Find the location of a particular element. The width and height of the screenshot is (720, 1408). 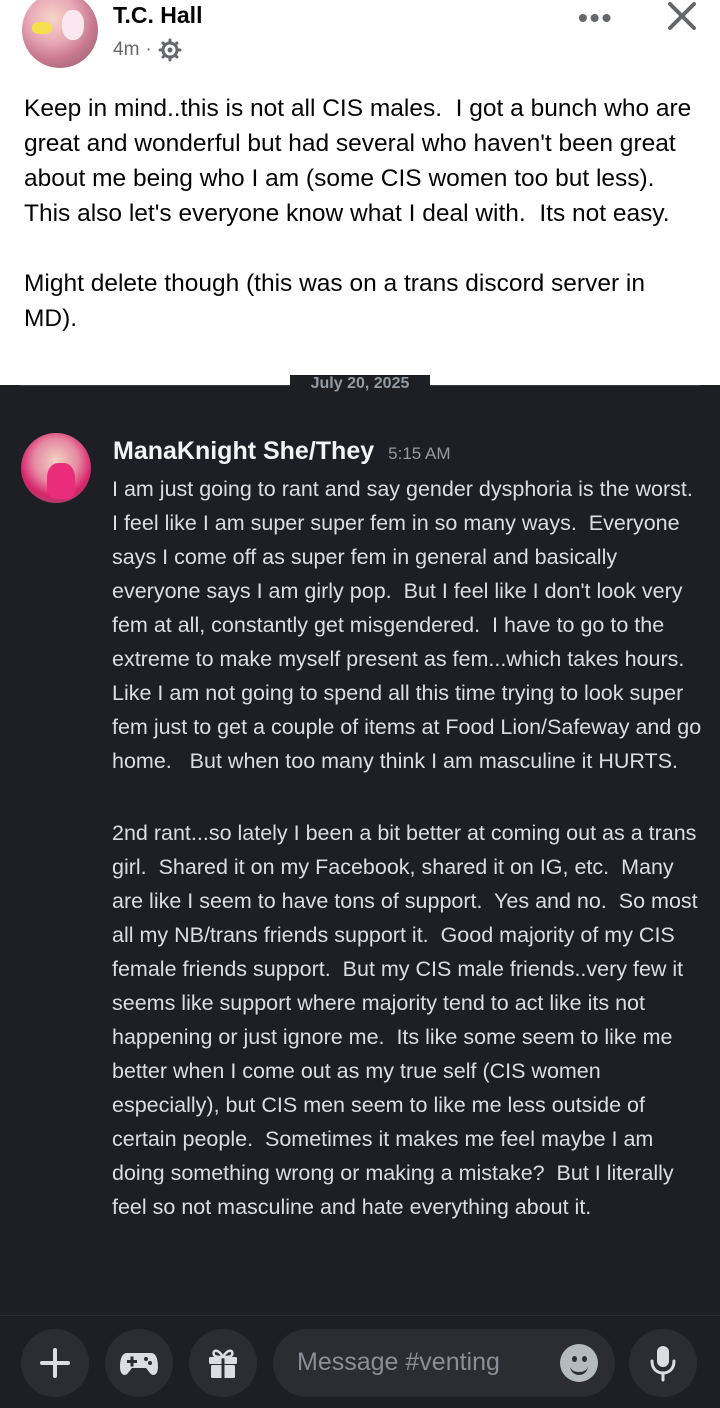

close-icon is located at coordinates (682, 15).